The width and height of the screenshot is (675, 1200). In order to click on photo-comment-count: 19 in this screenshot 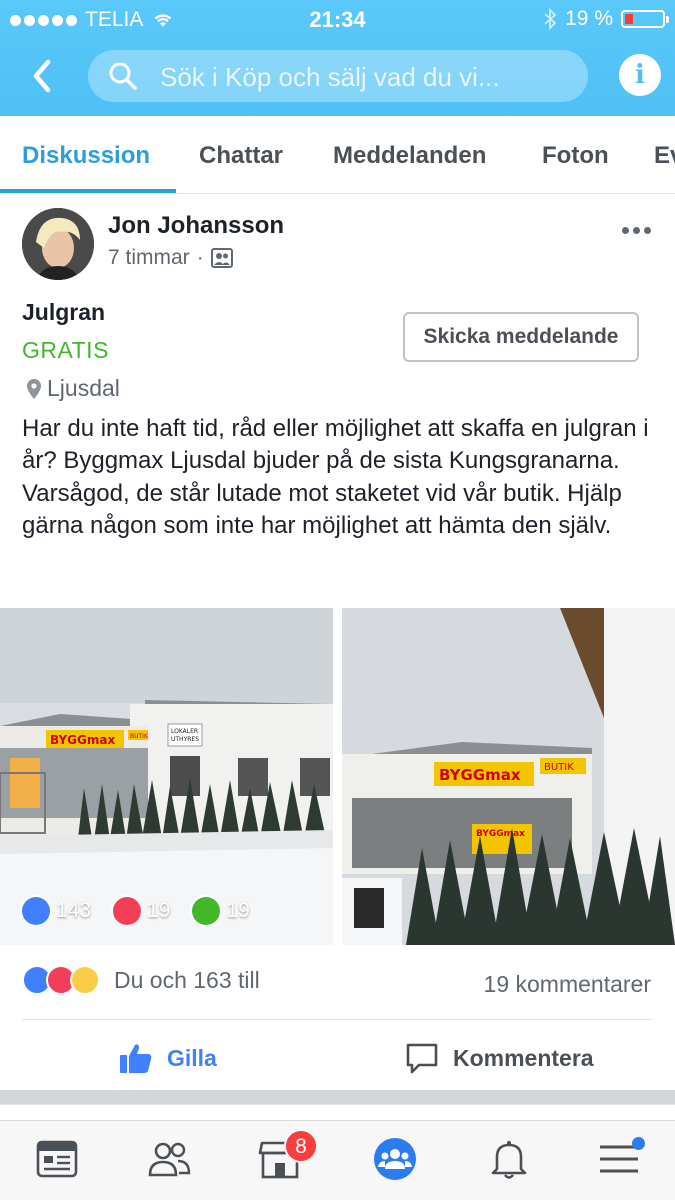, I will do `click(238, 910)`.